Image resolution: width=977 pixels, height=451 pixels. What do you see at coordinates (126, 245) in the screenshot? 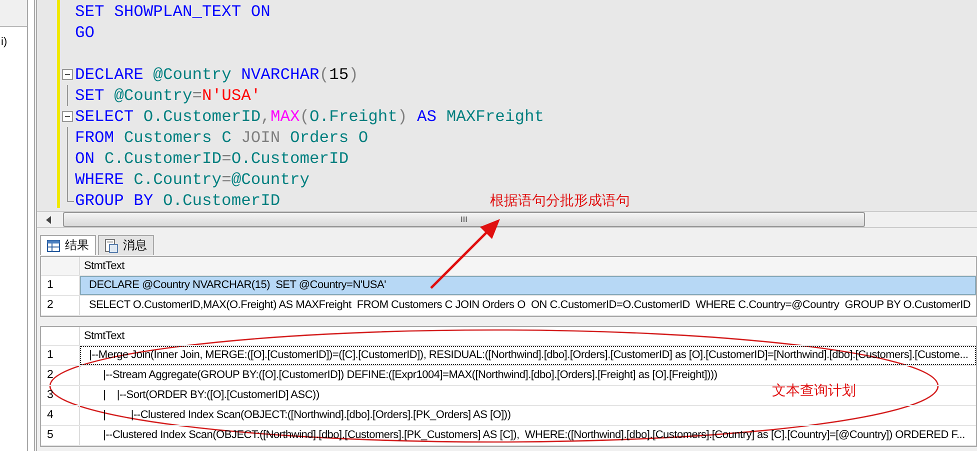
I see `results-tab: 消息` at bounding box center [126, 245].